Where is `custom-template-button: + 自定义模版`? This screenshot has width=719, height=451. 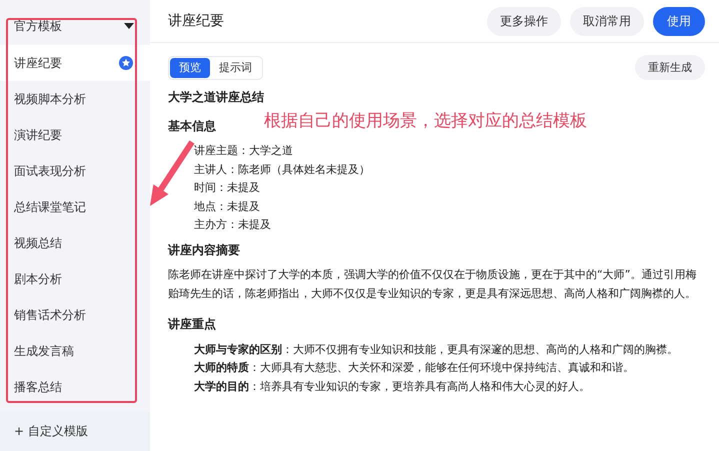 custom-template-button: + 自定义模版 is located at coordinates (75, 431).